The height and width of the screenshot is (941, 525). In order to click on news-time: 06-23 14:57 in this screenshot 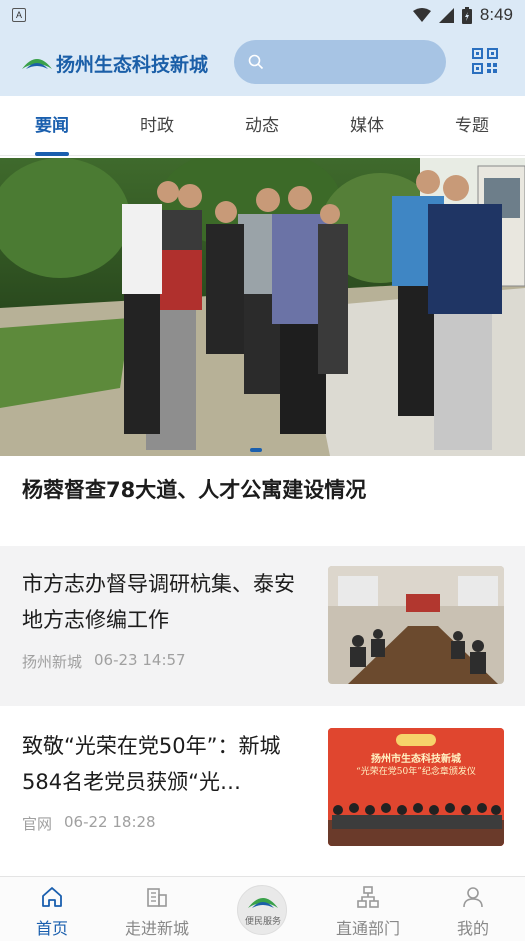, I will do `click(140, 660)`.